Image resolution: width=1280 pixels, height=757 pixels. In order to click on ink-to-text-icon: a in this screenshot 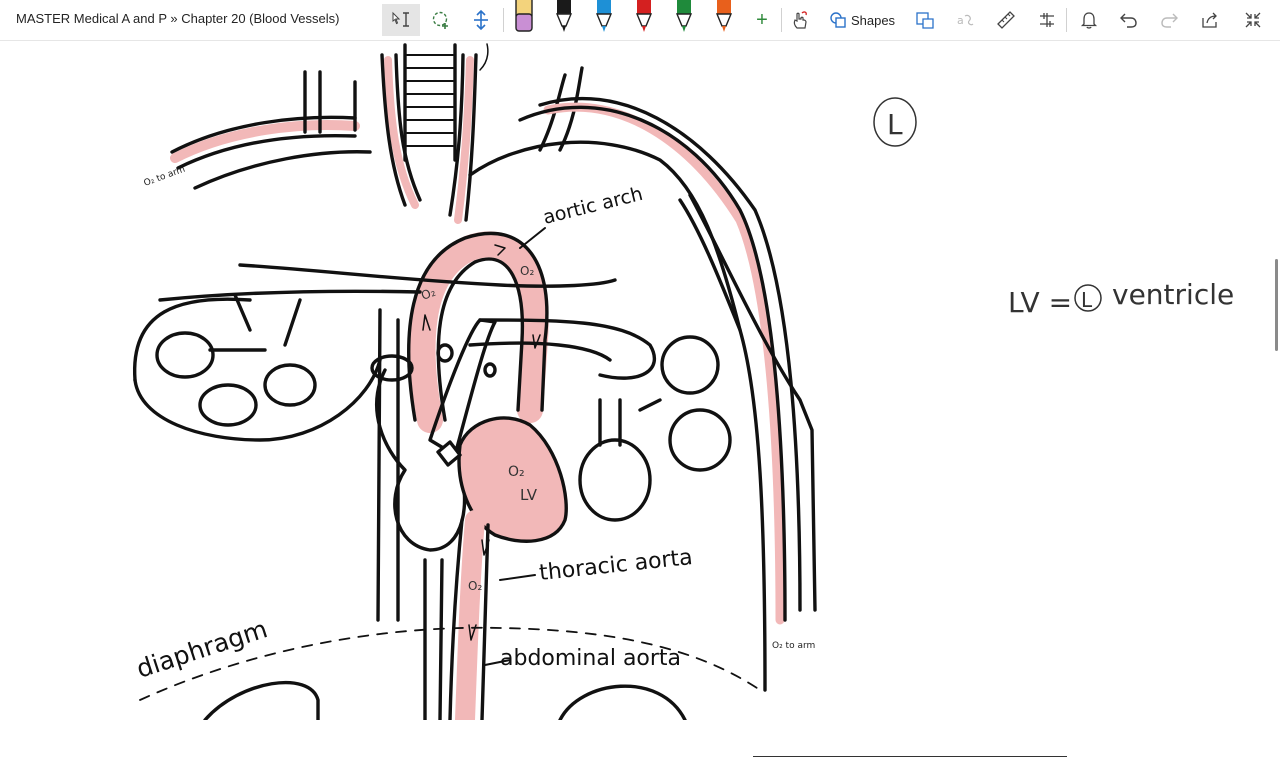, I will do `click(965, 20)`.